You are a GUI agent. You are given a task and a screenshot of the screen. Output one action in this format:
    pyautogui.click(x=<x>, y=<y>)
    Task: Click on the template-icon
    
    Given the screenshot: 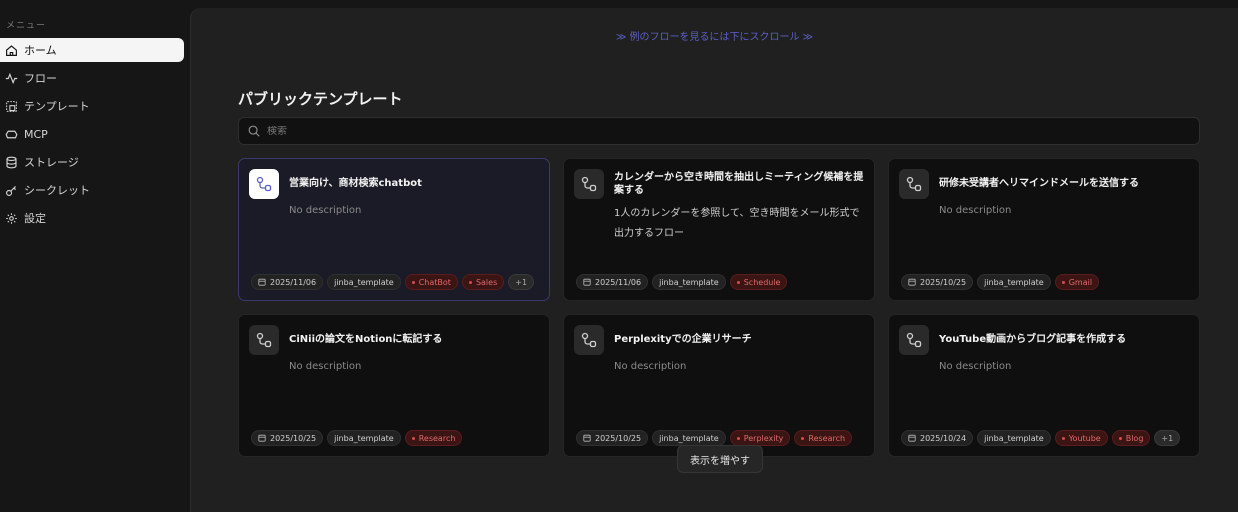 What is the action you would take?
    pyautogui.click(x=11, y=106)
    